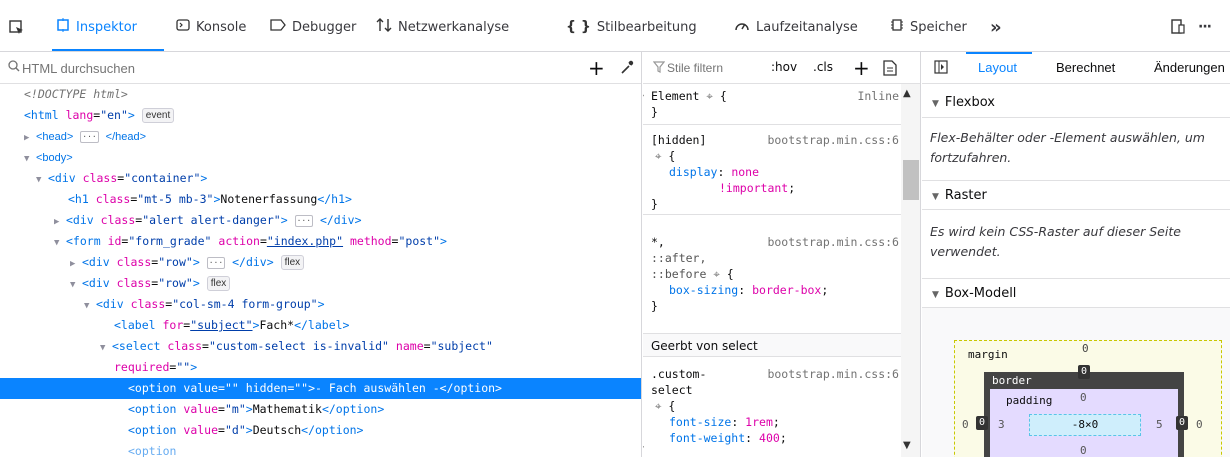 Image resolution: width=1230 pixels, height=457 pixels. What do you see at coordinates (907, 93) in the screenshot?
I see `scroll-up-icon: ▲` at bounding box center [907, 93].